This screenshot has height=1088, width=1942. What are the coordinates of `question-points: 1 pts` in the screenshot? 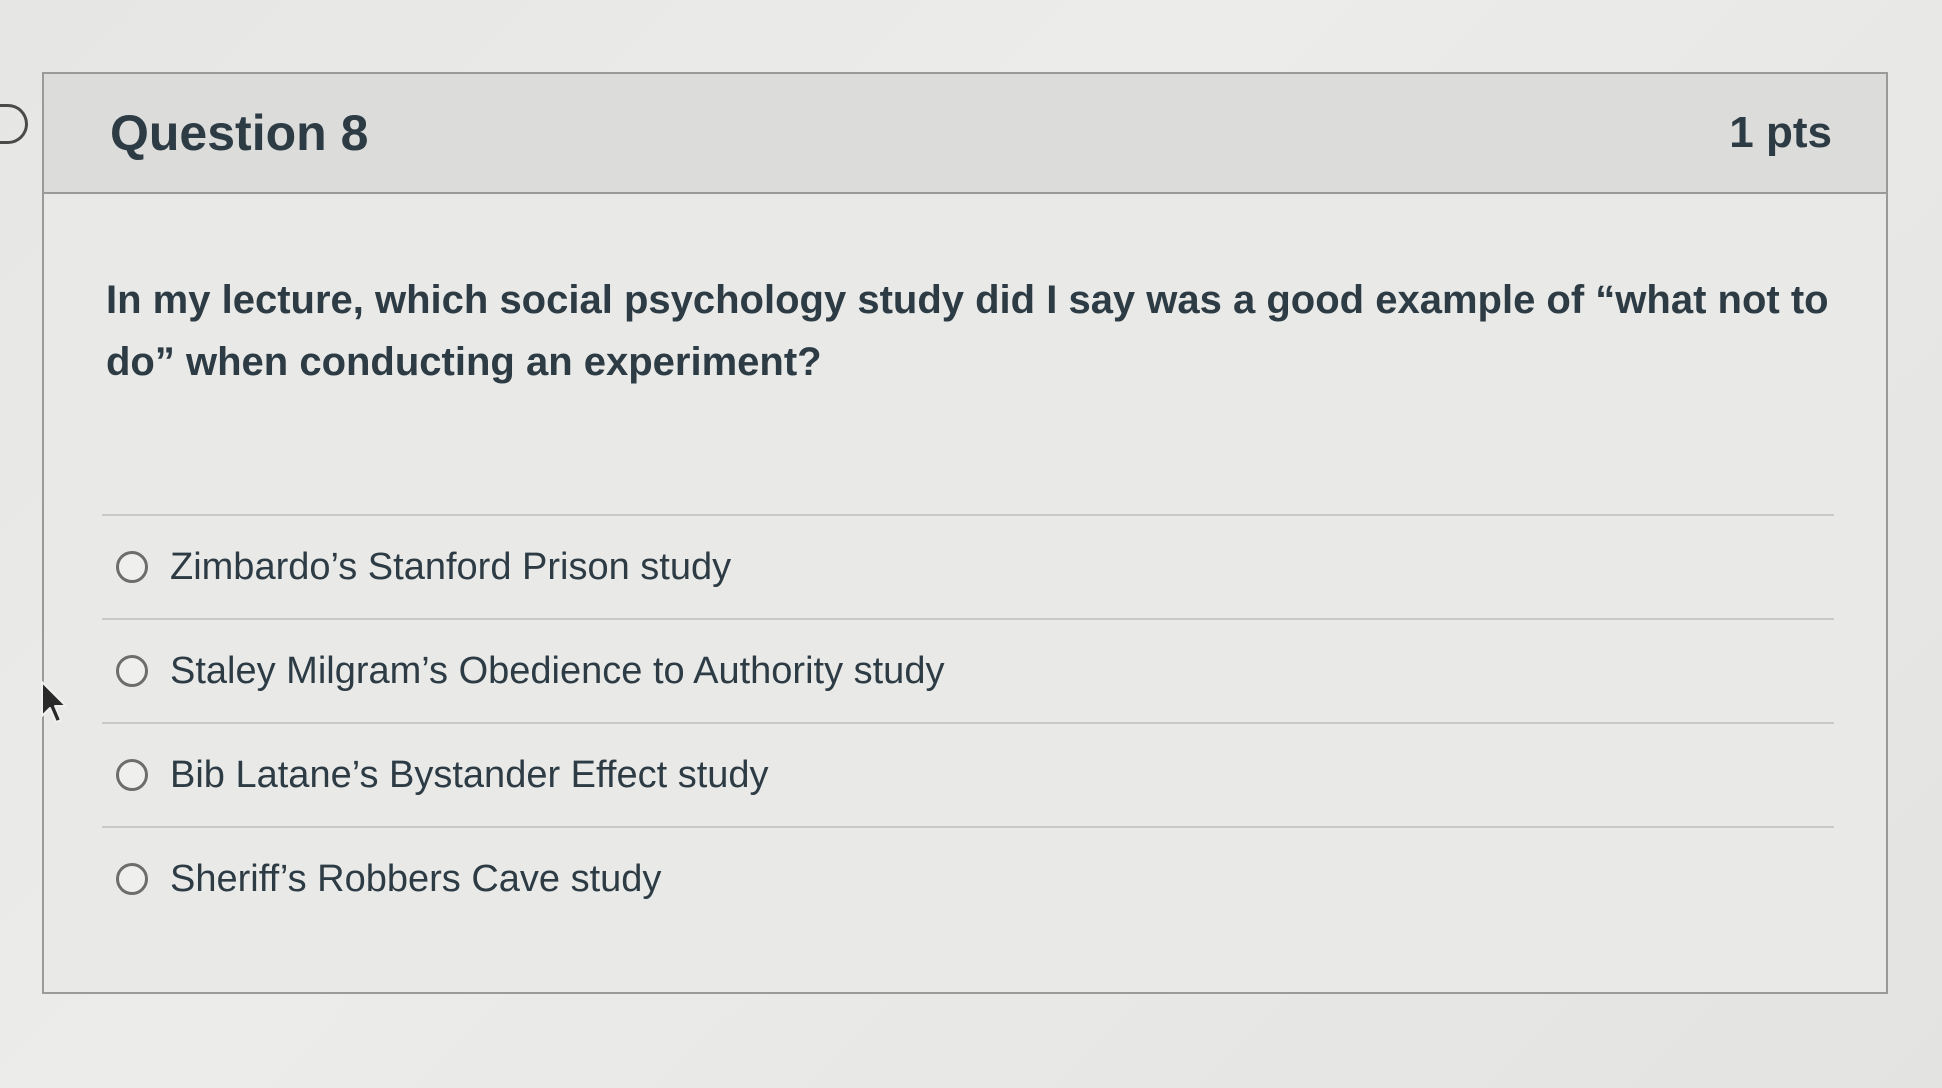 It's located at (1780, 132).